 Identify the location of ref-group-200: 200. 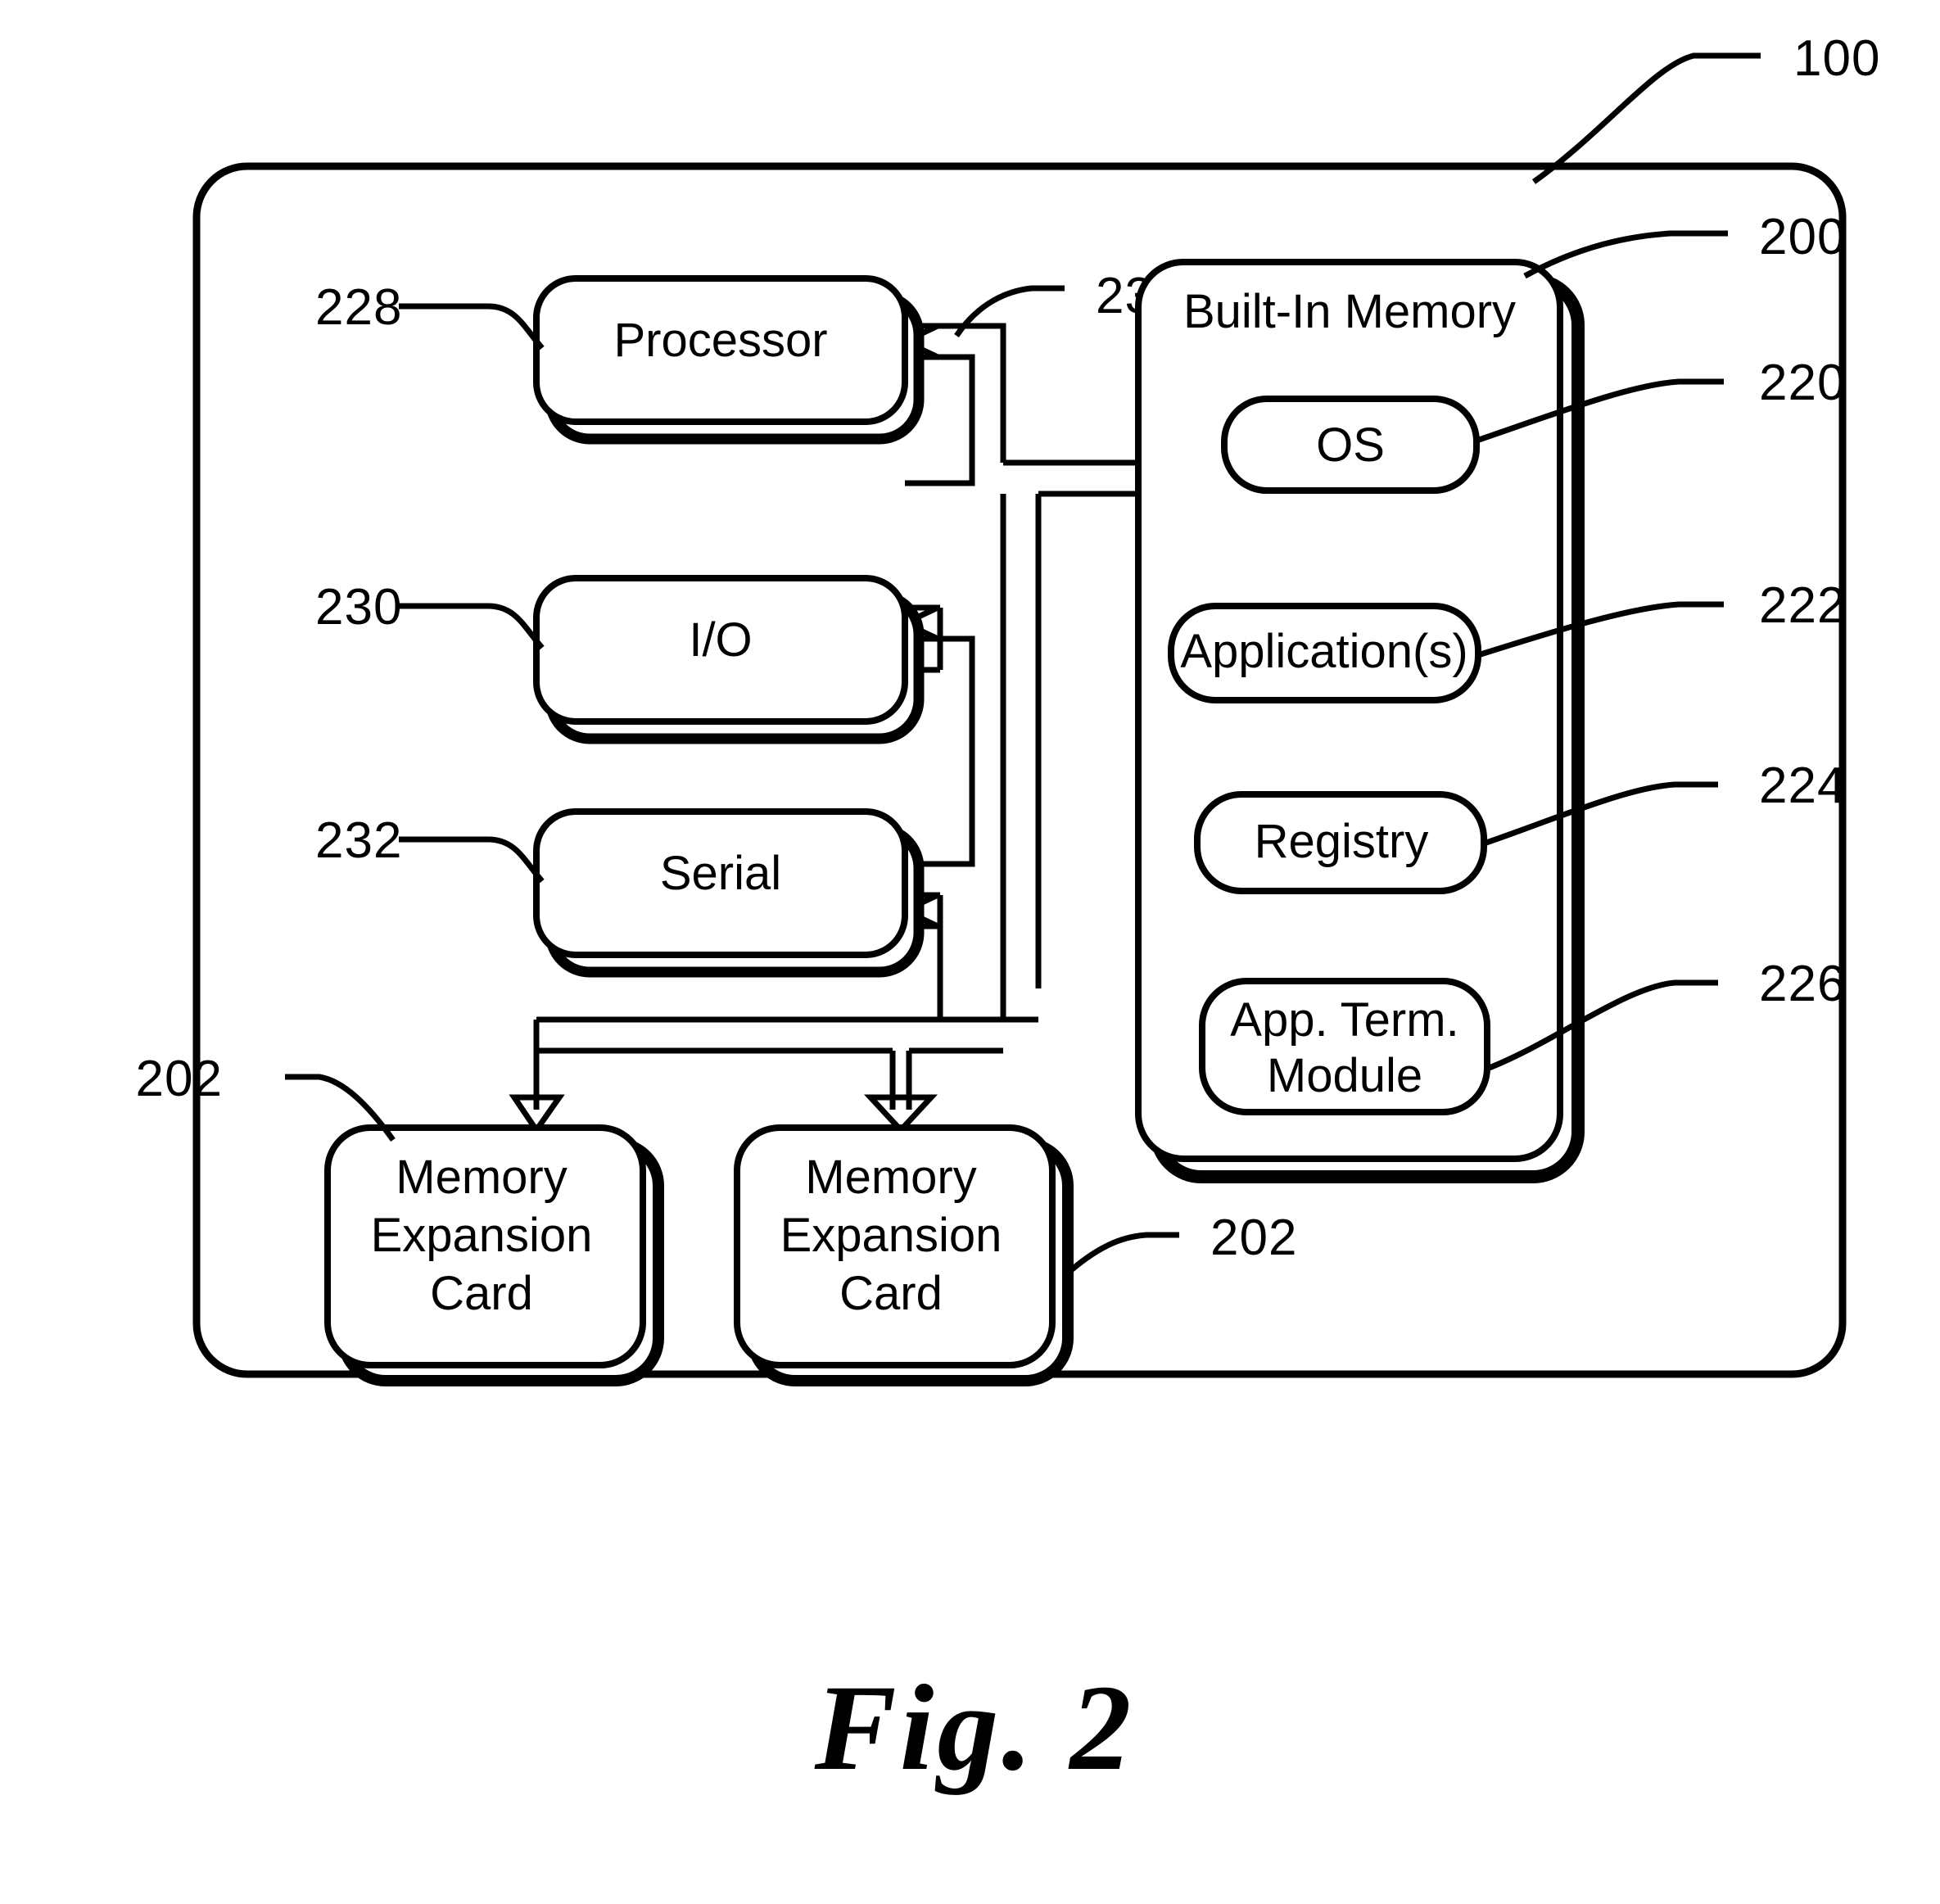
(1684, 244).